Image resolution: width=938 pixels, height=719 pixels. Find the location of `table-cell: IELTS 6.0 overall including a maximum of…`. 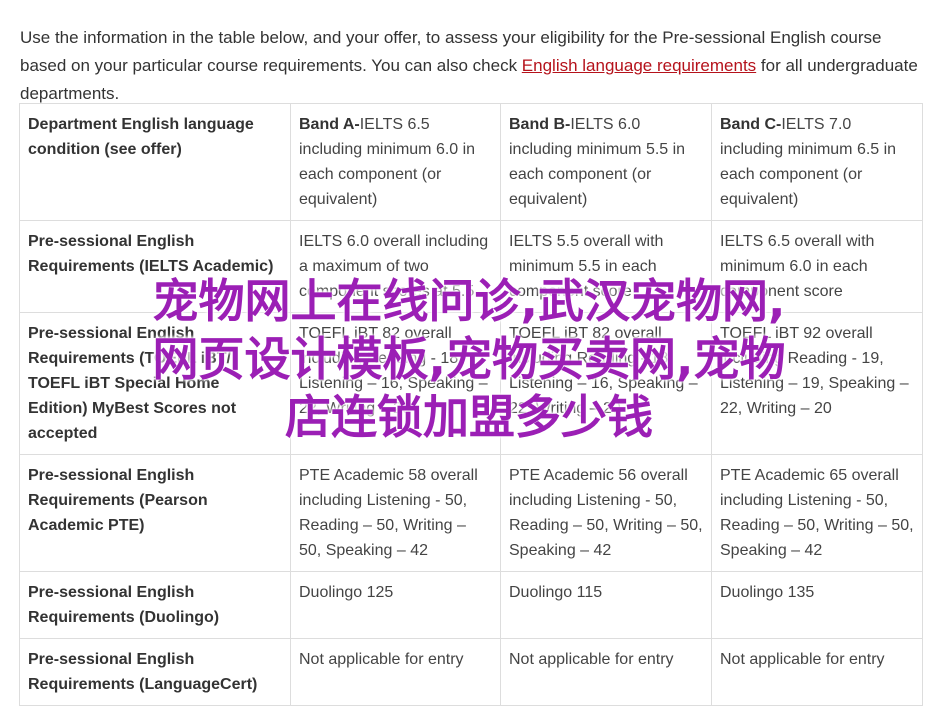

table-cell: IELTS 6.0 overall including a maximum of… is located at coordinates (395, 266).